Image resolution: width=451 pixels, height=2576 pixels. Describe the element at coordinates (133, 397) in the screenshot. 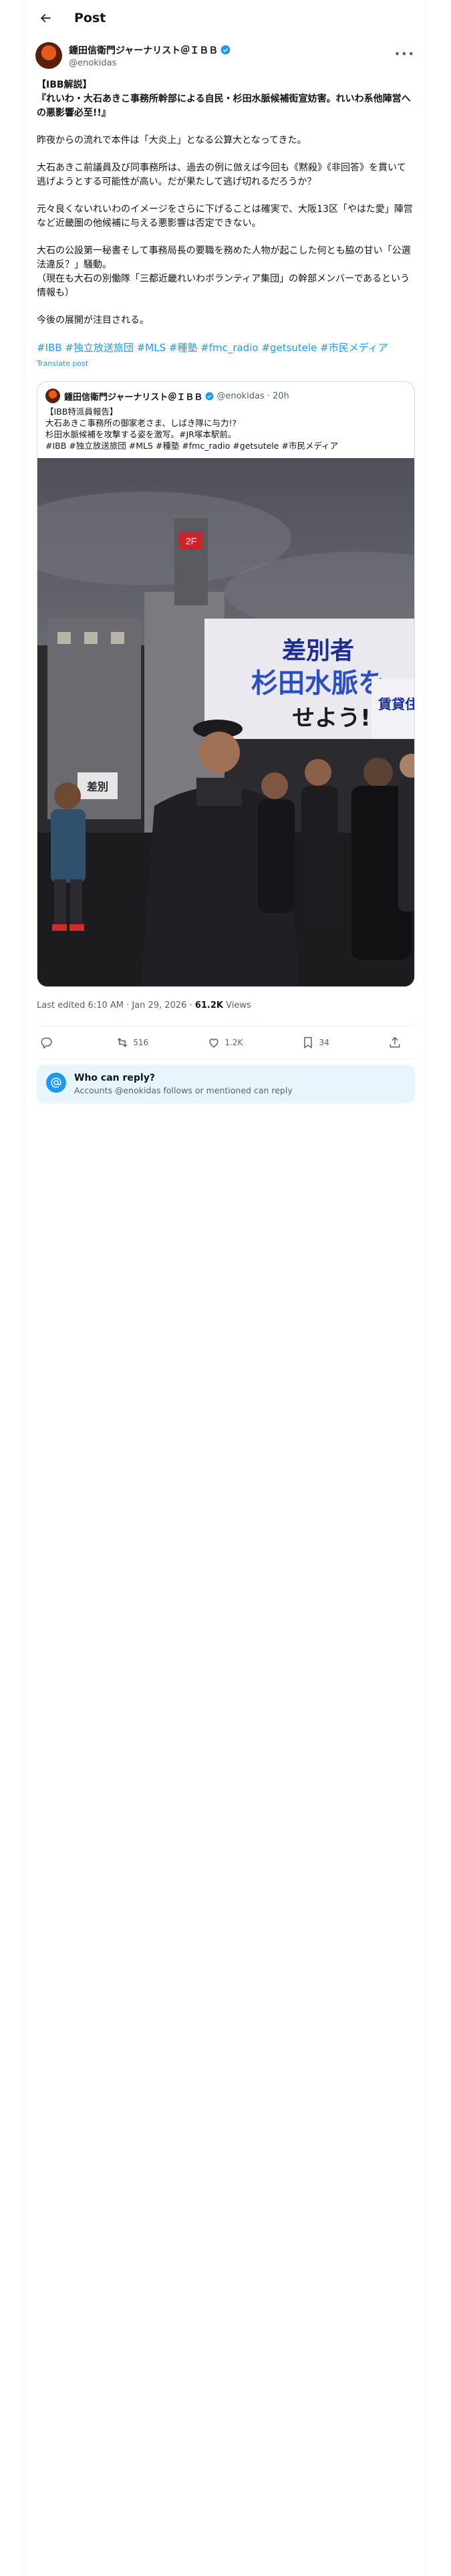

I see `quoted-display-name: 鍾田信衛門ジャーナリスト＠ＩＢＢ` at that location.